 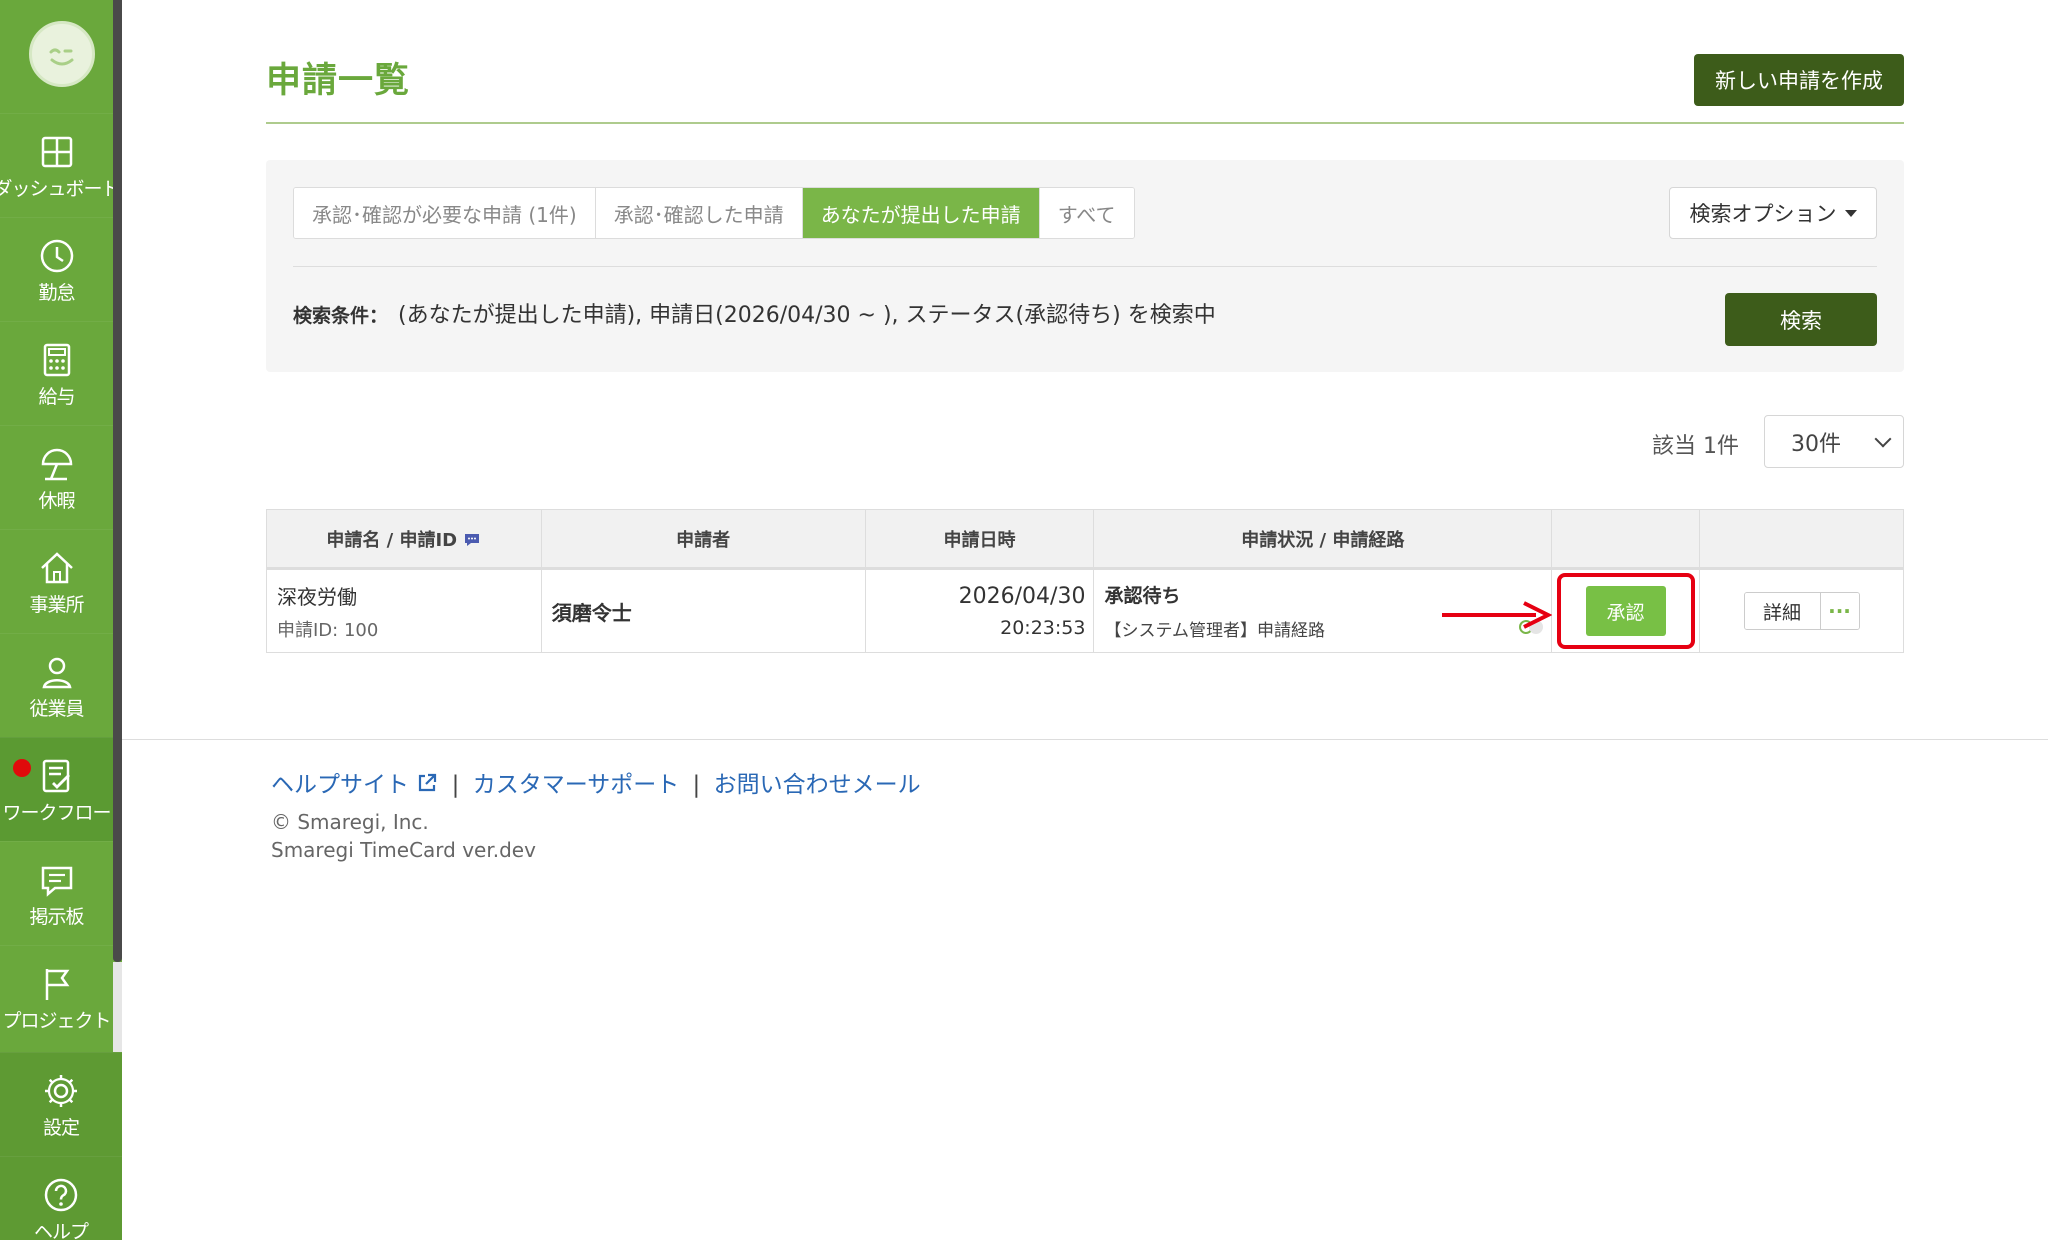 What do you see at coordinates (1626, 539) in the screenshot?
I see `column-header-action` at bounding box center [1626, 539].